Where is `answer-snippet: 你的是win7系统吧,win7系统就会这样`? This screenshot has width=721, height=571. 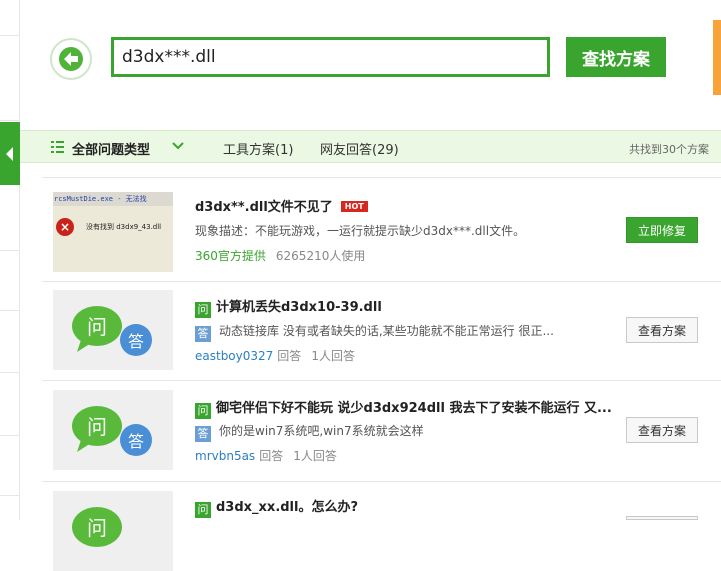 answer-snippet: 你的是win7系统吧,win7系统就会这样 is located at coordinates (321, 431).